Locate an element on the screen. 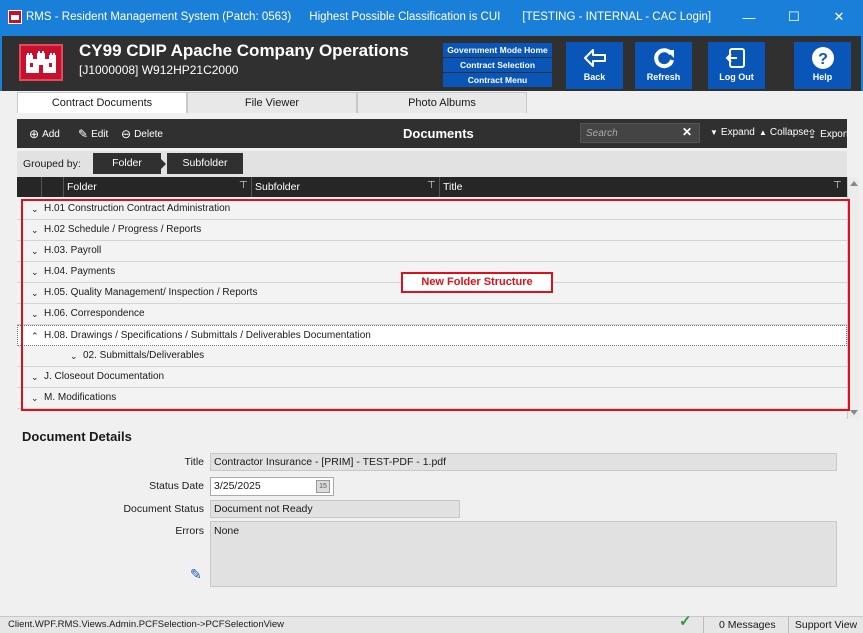  contract-id: [J1000008] W912HP21C2000 is located at coordinates (159, 70).